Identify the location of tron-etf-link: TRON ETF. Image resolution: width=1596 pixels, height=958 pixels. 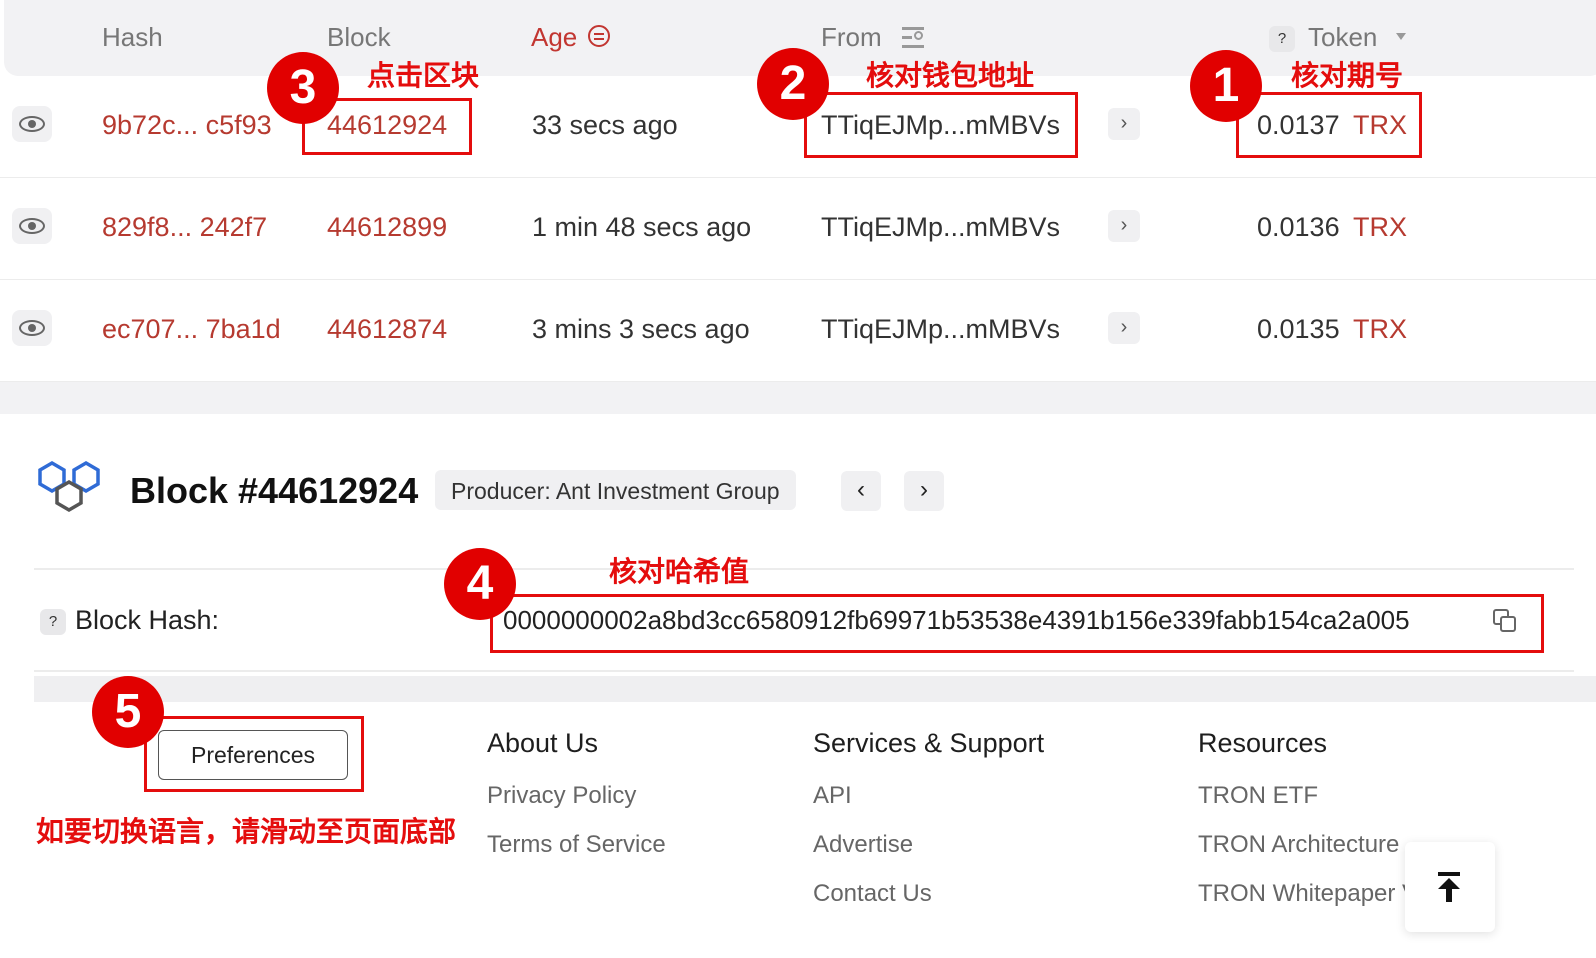
(1258, 796).